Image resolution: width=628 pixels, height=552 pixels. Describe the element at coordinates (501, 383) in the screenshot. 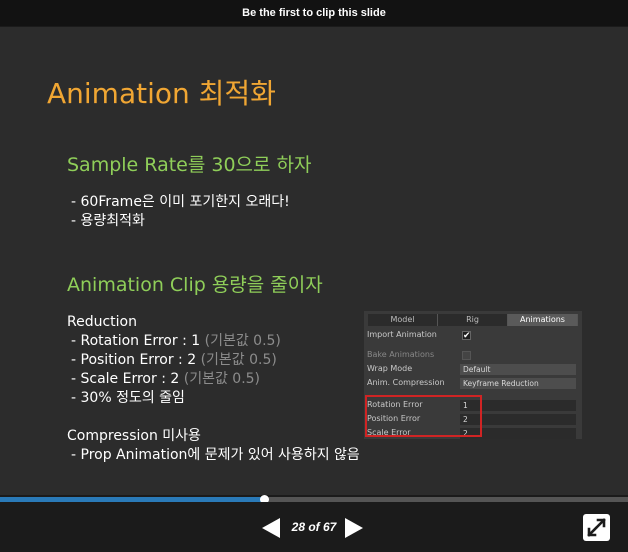

I see `compression-value: Keyframe Reduction` at that location.